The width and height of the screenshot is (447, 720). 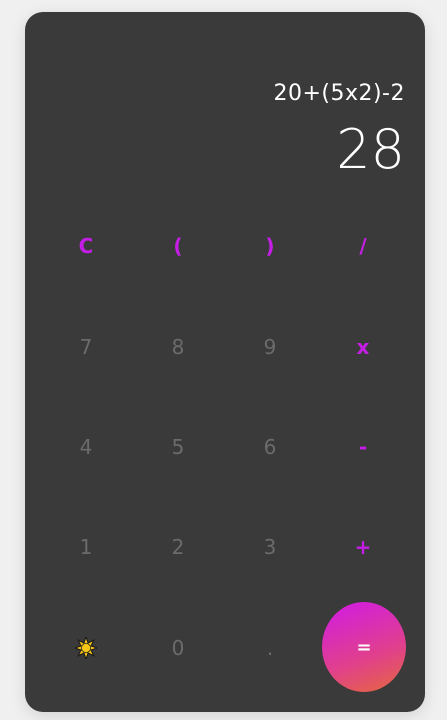 I want to click on sun-icon, so click(x=86, y=648).